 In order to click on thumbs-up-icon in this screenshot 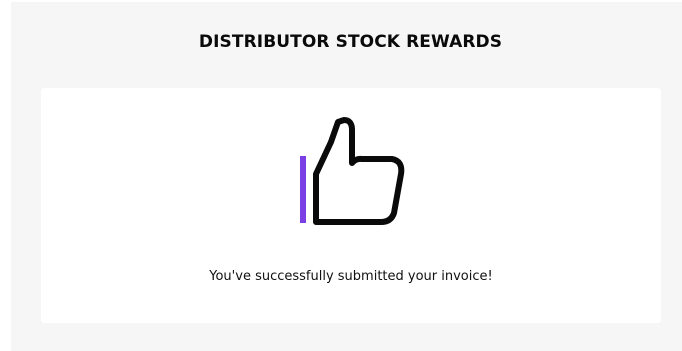, I will do `click(352, 172)`.